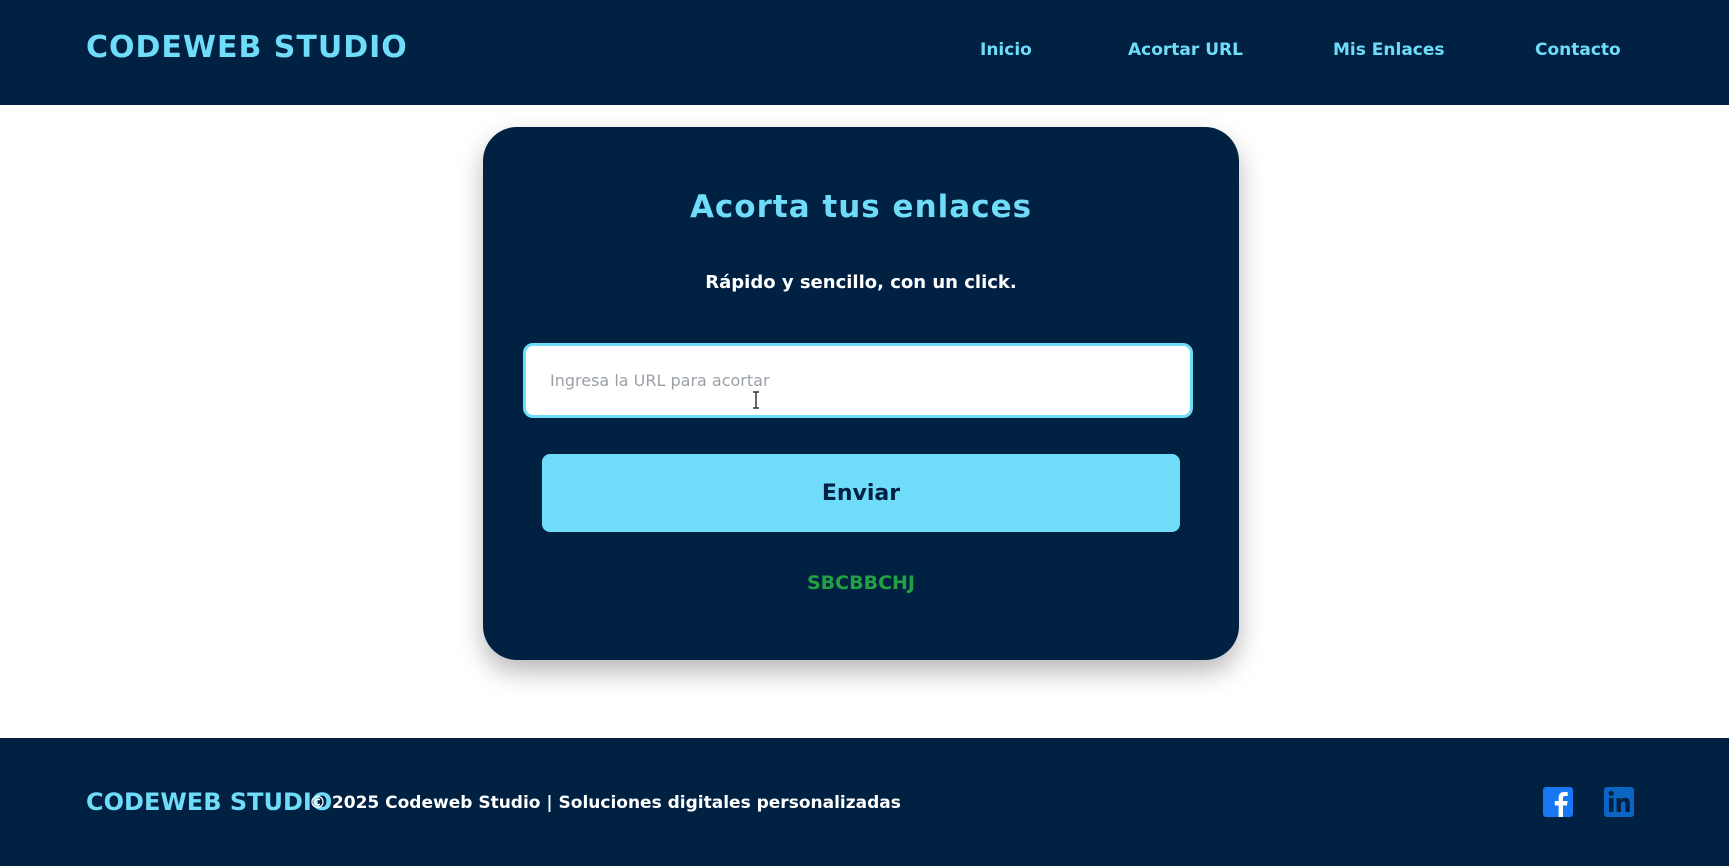 This screenshot has width=1729, height=866. I want to click on linkedin-icon, so click(1619, 802).